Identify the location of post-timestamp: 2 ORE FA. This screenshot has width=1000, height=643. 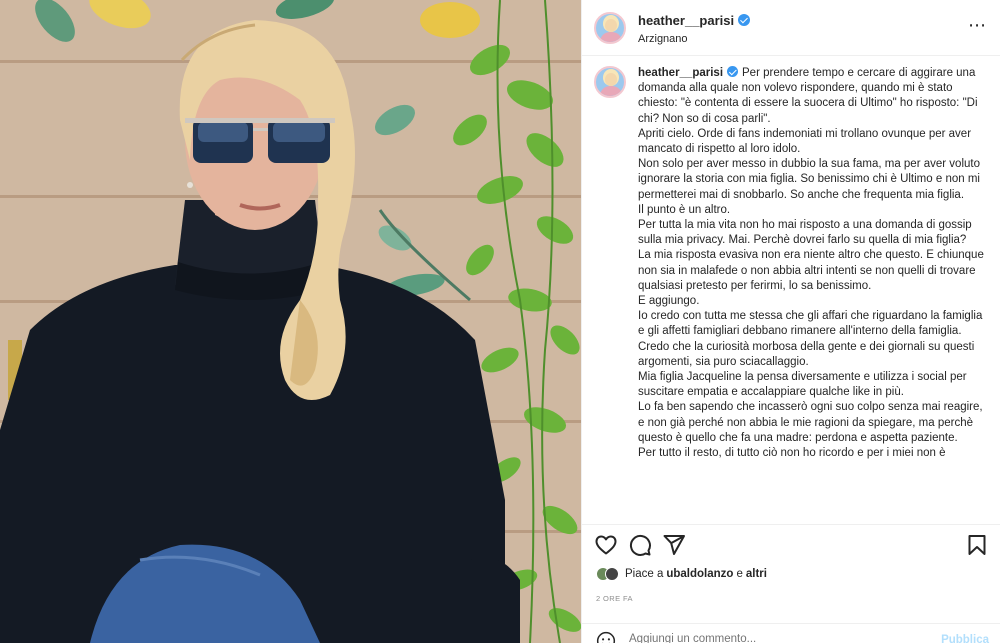
(614, 598).